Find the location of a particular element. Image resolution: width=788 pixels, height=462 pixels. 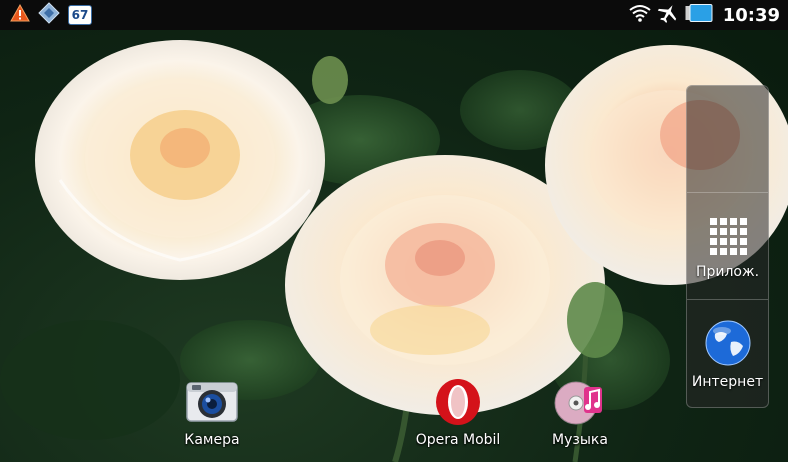

dock-panel: Прилож. Интернет is located at coordinates (727, 246).